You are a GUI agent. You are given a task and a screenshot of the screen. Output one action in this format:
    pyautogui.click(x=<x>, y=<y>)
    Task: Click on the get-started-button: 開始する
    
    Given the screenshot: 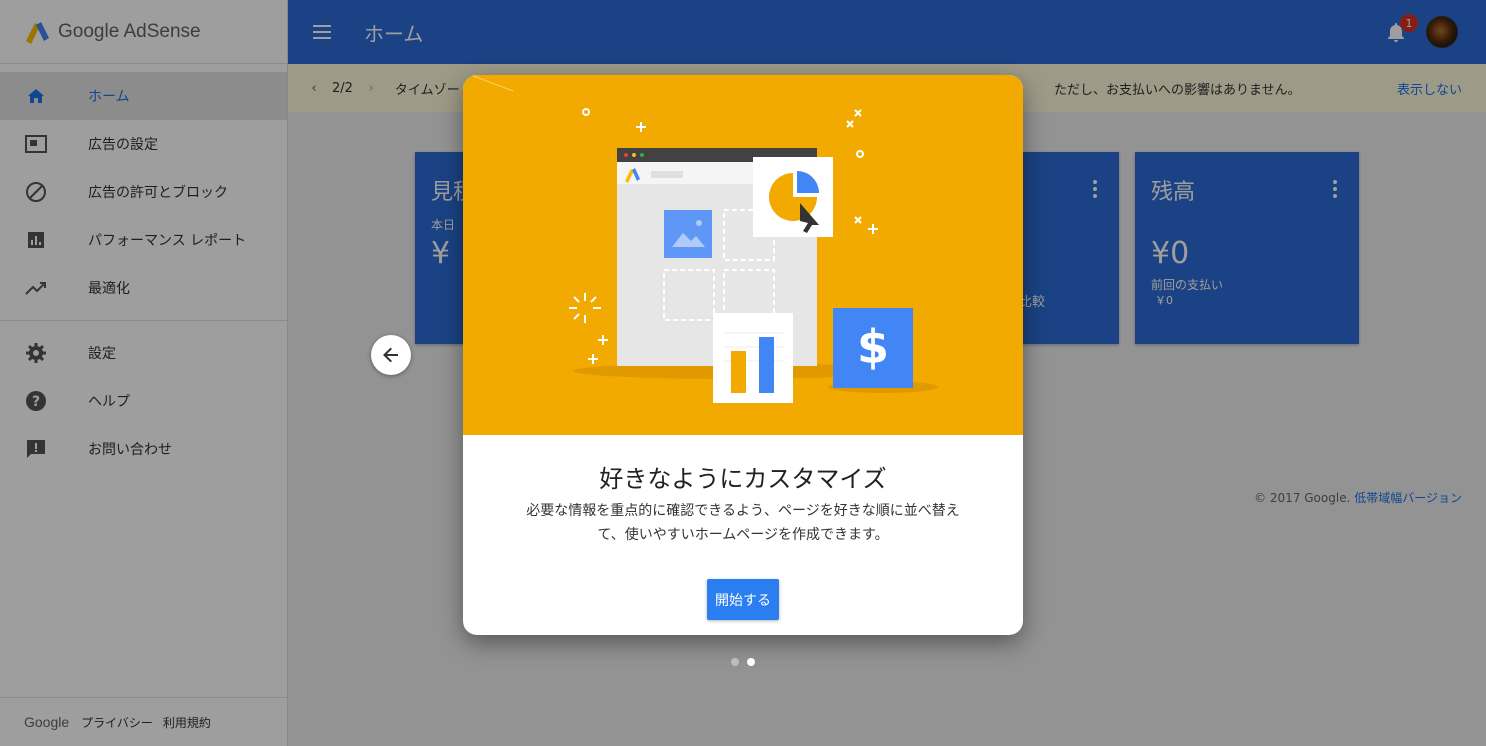 What is the action you would take?
    pyautogui.click(x=743, y=599)
    